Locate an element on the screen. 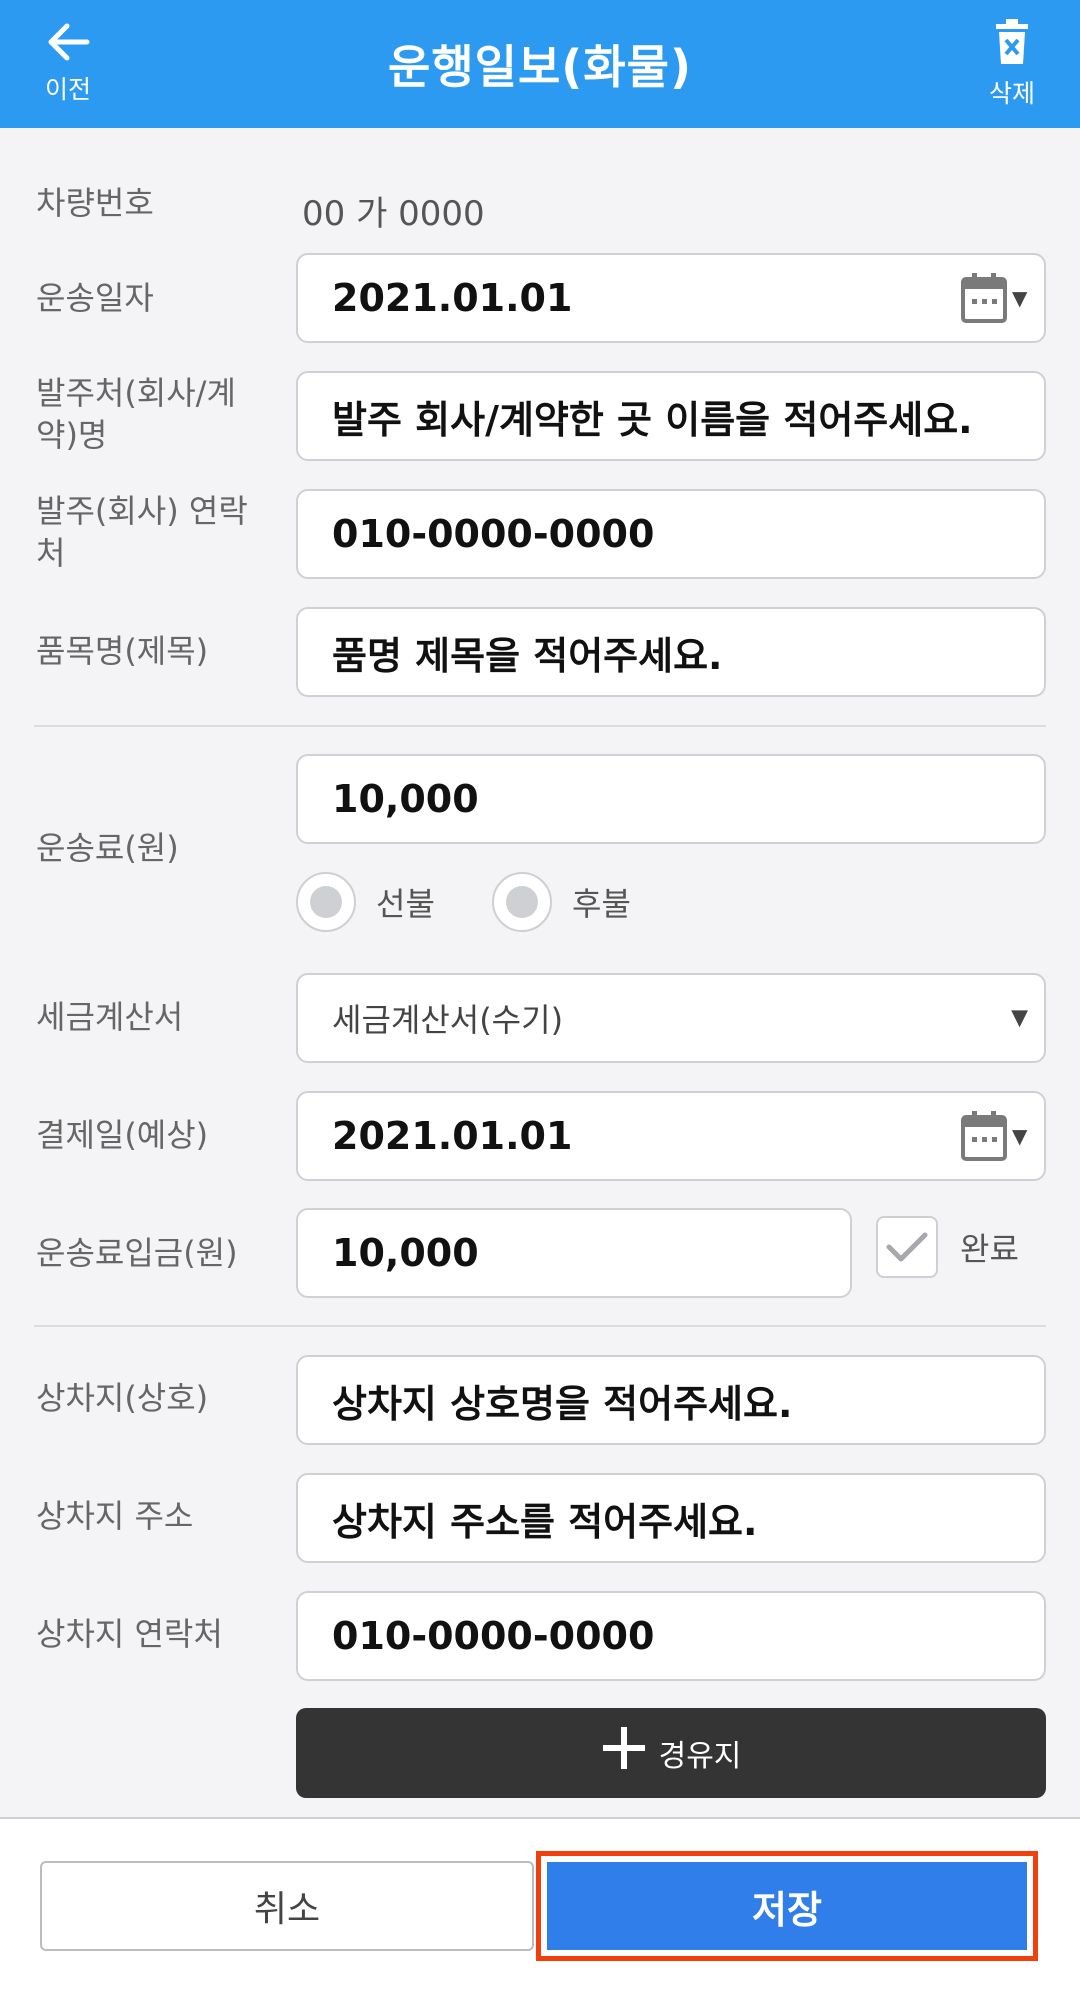 This screenshot has height=2000, width=1080. prepaid-label: 선불 is located at coordinates (405, 904).